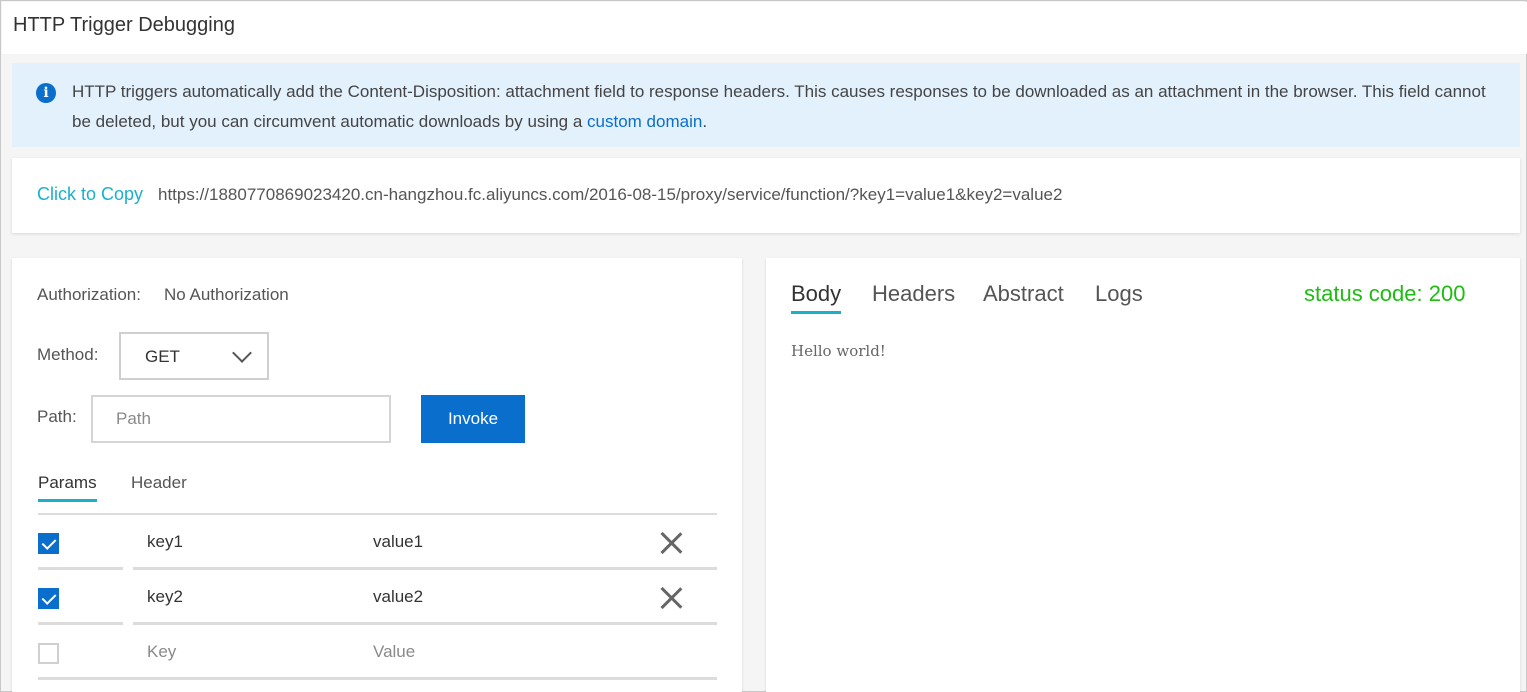  I want to click on click-to-copy-link: Click to Copy, so click(90, 194).